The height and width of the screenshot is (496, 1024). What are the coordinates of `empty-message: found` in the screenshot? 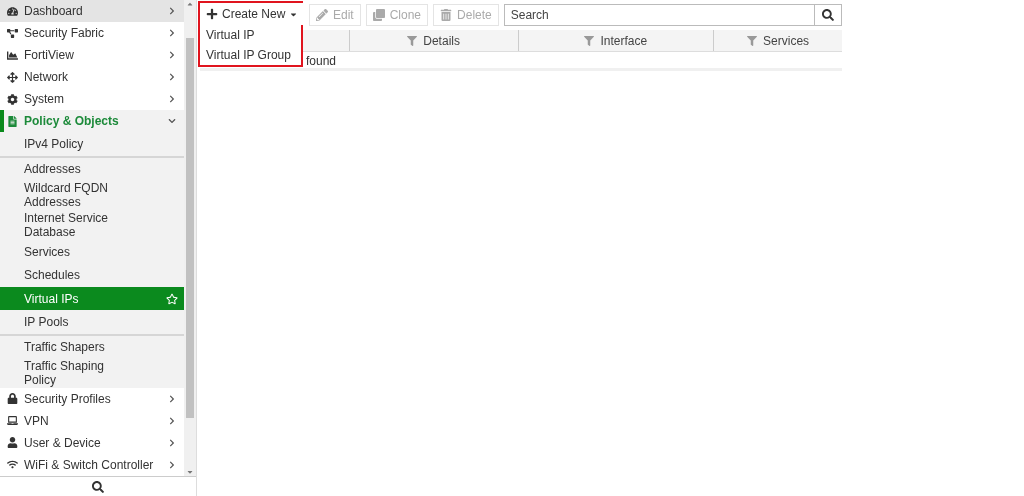 It's located at (321, 61).